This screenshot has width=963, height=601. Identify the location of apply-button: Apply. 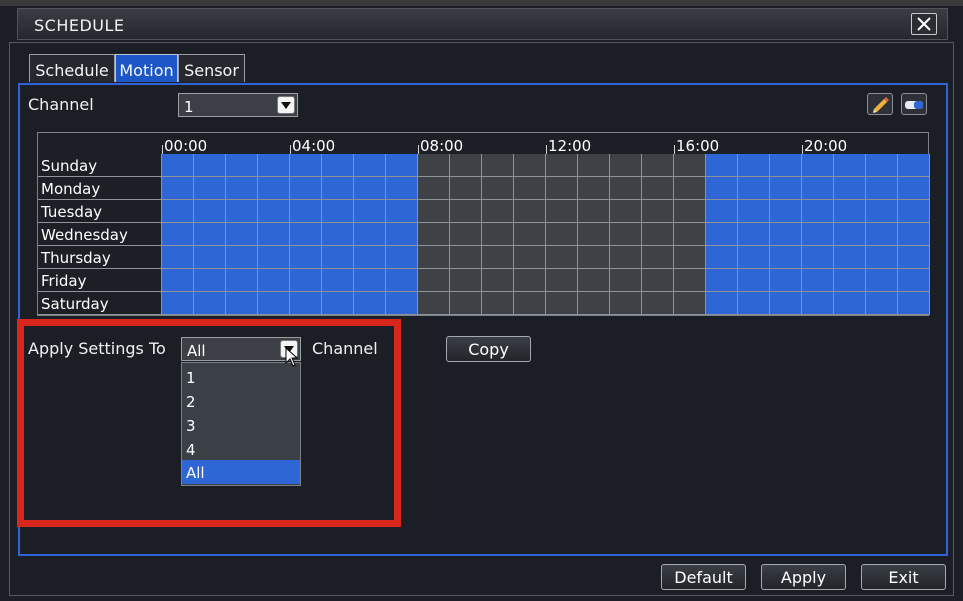
(803, 577).